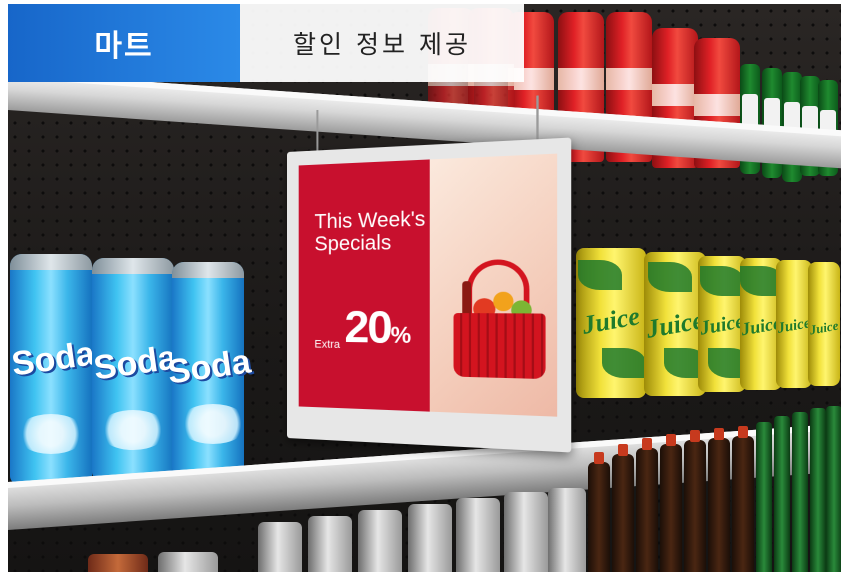 The height and width of the screenshot is (574, 843). I want to click on headline-line-1: This Week's, so click(376, 221).